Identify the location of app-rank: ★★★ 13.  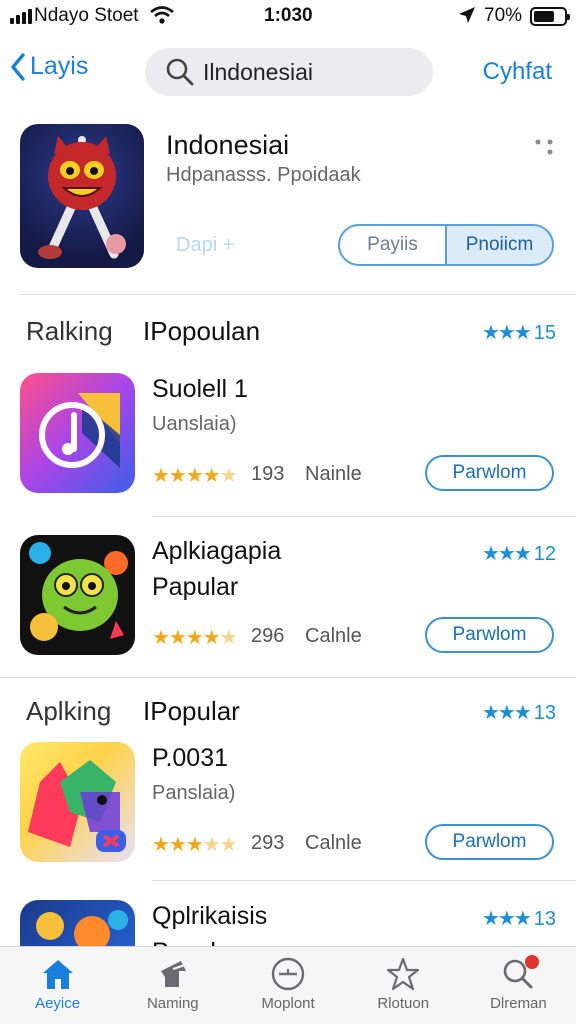
(518, 919).